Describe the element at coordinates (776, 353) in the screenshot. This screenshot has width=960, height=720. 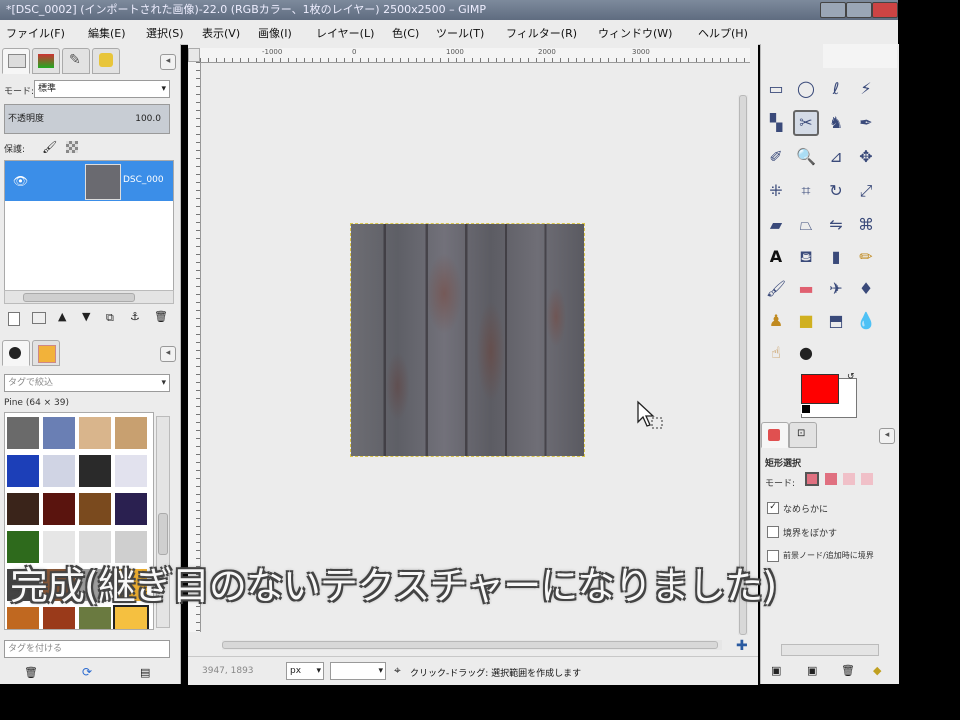
I see `smudge-tool-icon: ☝` at that location.